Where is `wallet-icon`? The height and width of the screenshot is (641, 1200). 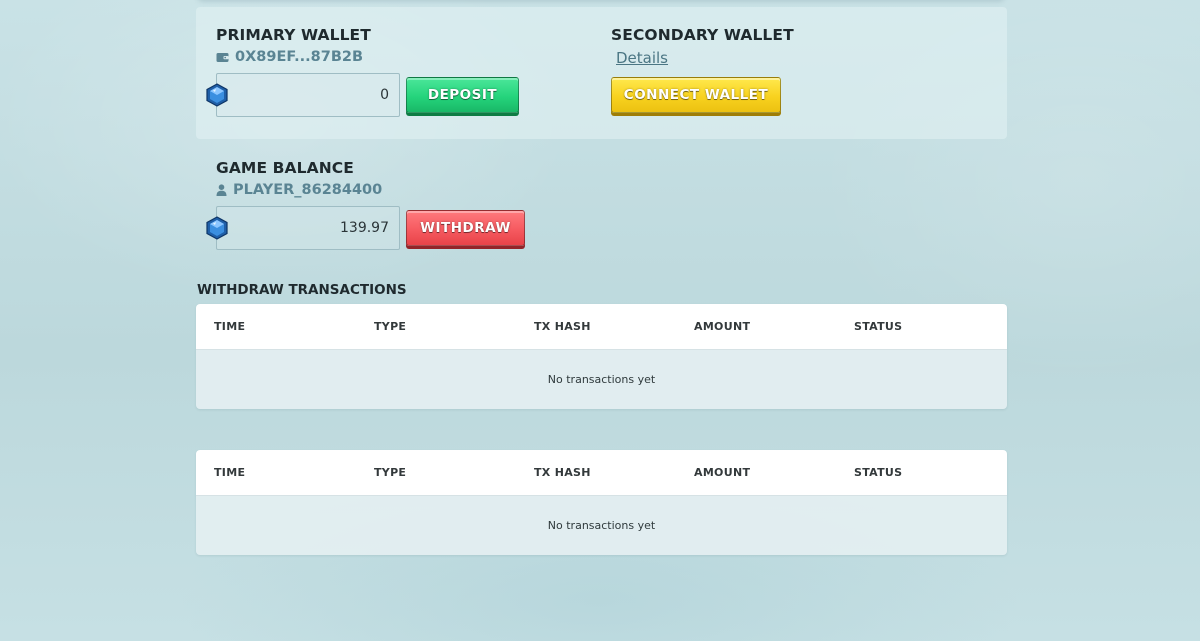 wallet-icon is located at coordinates (222, 57).